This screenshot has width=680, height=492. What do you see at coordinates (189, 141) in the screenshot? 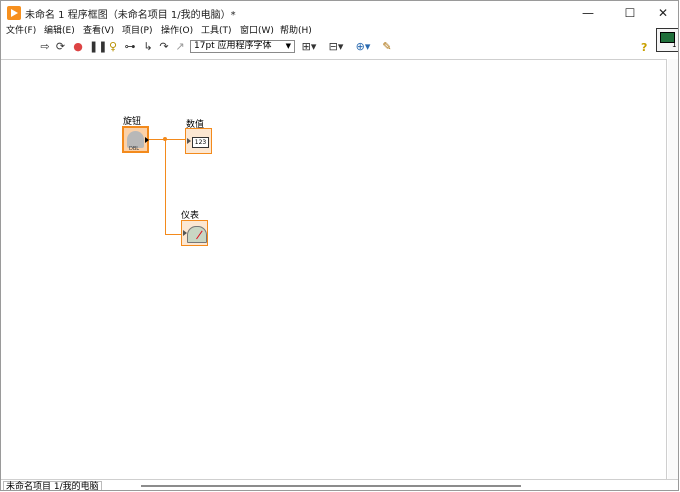
I see `input-arrow-icon` at bounding box center [189, 141].